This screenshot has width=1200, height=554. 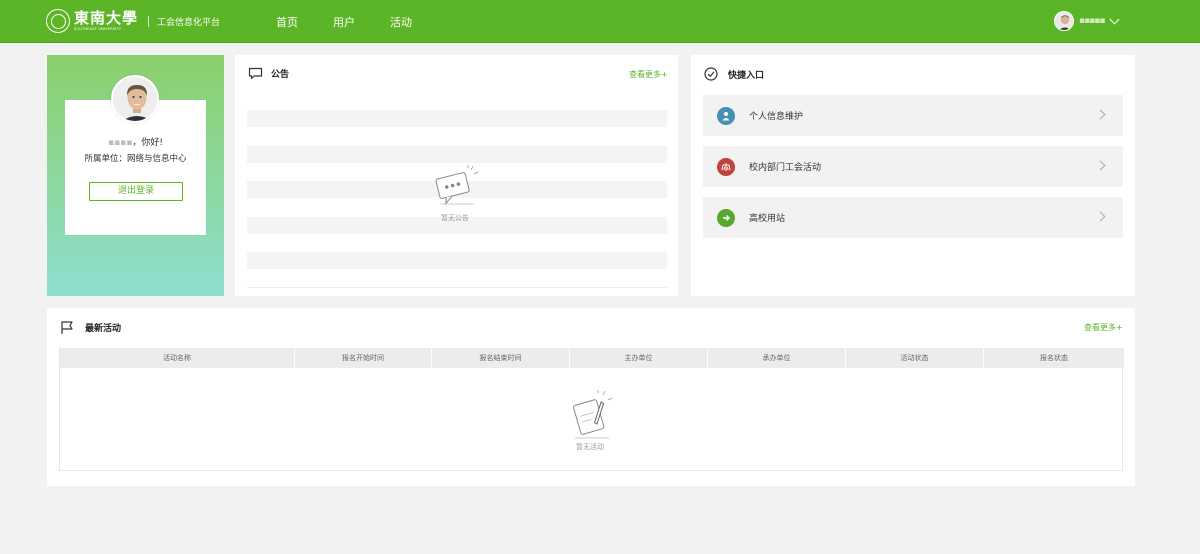 What do you see at coordinates (287, 22) in the screenshot?
I see `nav-home: 首页` at bounding box center [287, 22].